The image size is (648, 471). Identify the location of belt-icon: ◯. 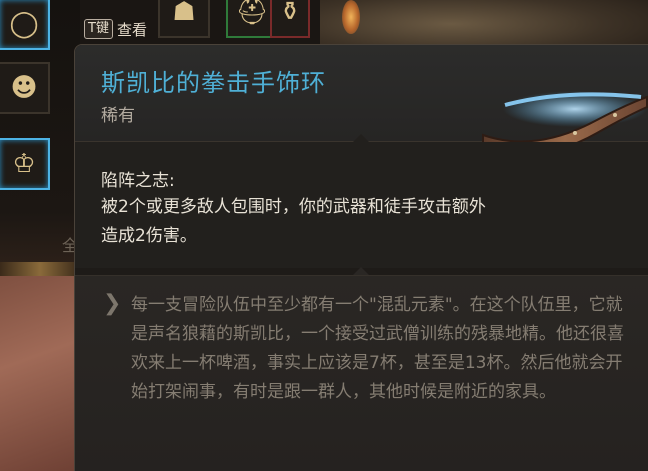
(24, 24).